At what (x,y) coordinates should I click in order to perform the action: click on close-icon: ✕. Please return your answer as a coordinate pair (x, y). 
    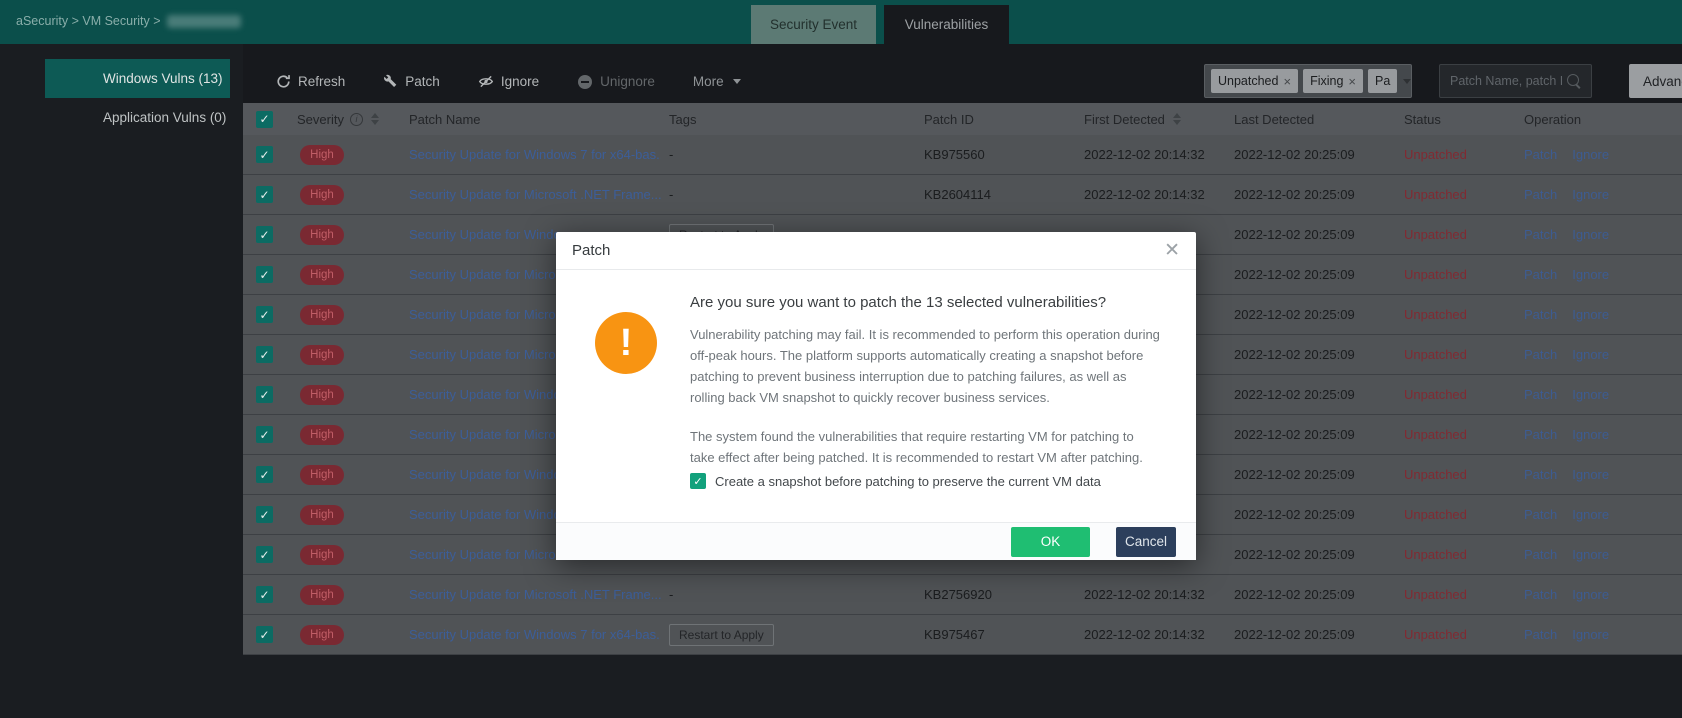
    Looking at the image, I should click on (1172, 250).